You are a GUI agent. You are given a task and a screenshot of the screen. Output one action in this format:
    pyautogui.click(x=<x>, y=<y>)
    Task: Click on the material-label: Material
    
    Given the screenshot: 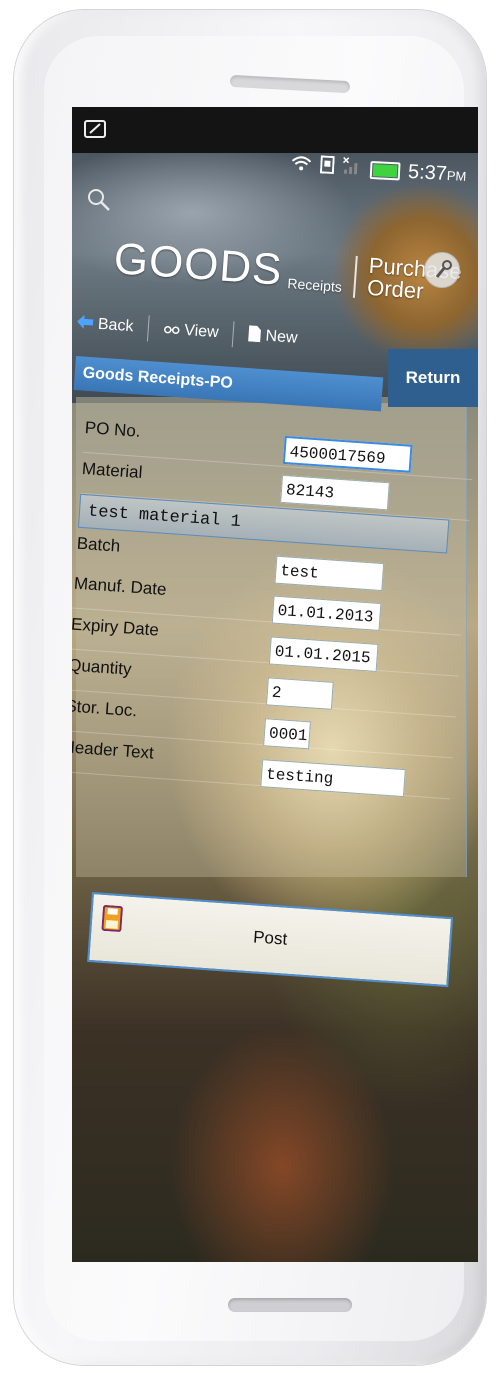 What is the action you would take?
    pyautogui.click(x=112, y=470)
    